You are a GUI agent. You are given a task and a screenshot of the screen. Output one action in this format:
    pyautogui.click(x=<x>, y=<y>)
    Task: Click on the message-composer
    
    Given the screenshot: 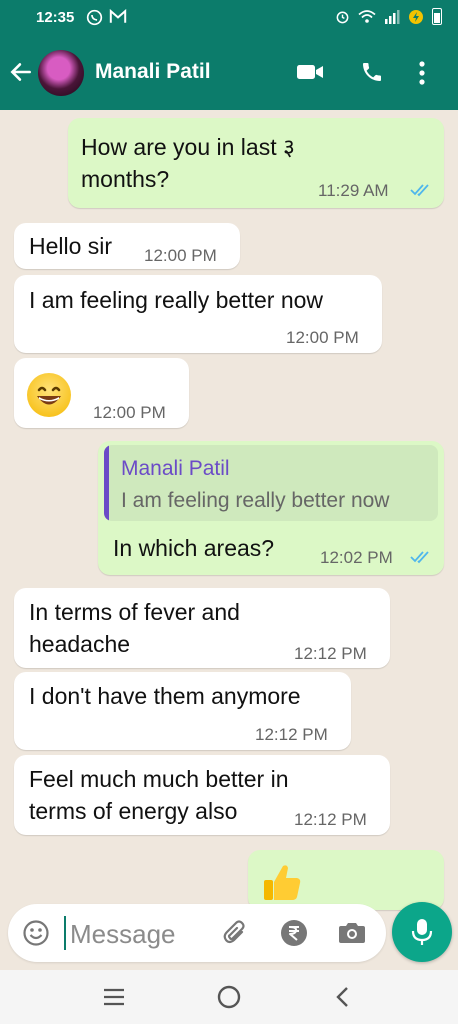 What is the action you would take?
    pyautogui.click(x=197, y=933)
    